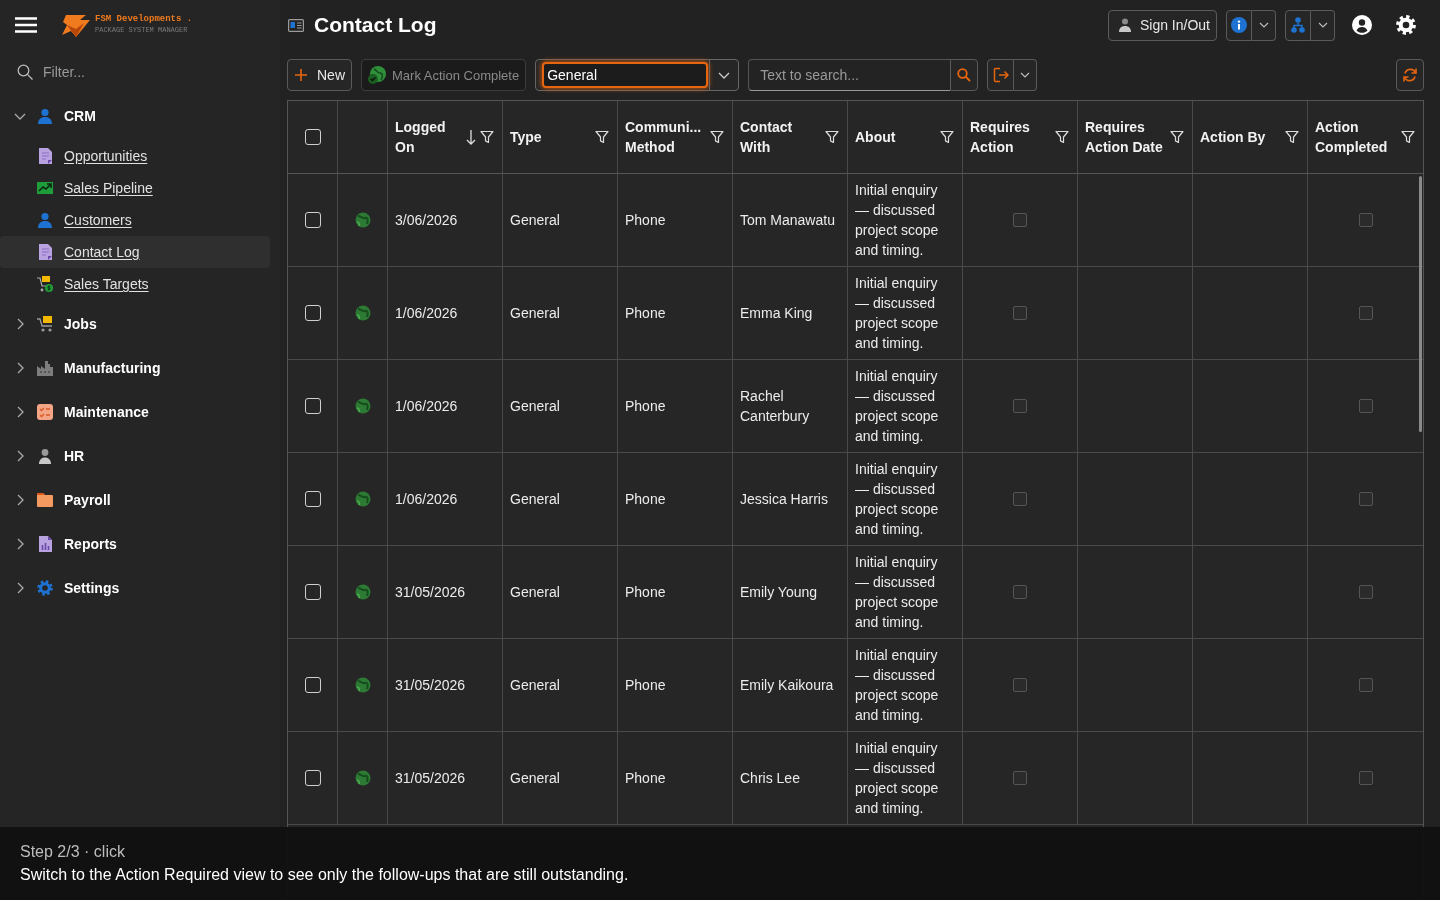 The width and height of the screenshot is (1440, 900). I want to click on select-all-checkbox, so click(312, 137).